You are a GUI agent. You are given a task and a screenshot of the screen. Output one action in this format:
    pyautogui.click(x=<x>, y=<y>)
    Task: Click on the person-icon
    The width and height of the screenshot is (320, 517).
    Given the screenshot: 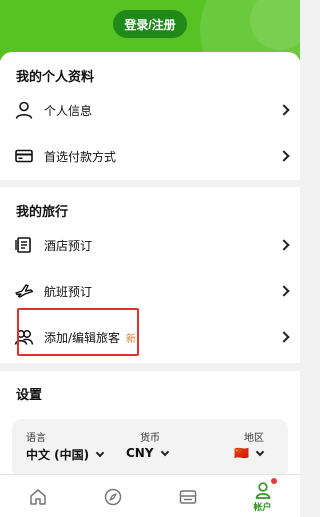 What is the action you would take?
    pyautogui.click(x=24, y=110)
    